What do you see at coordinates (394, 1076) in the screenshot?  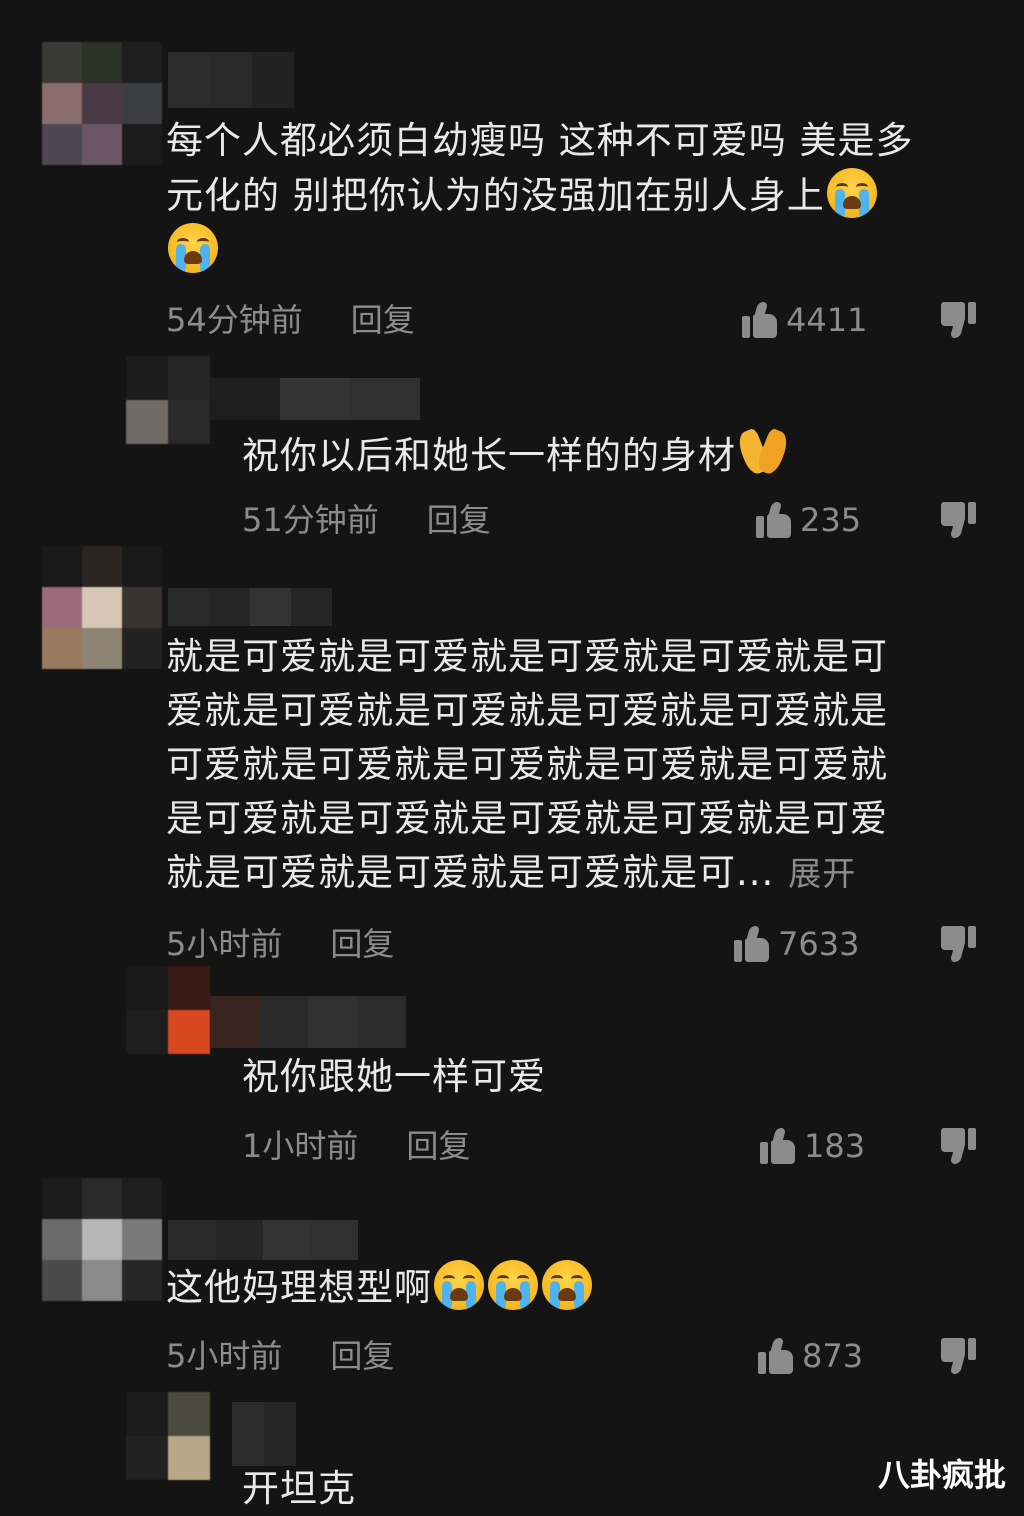 I see `comment-text: 祝你跟她一样可爱` at bounding box center [394, 1076].